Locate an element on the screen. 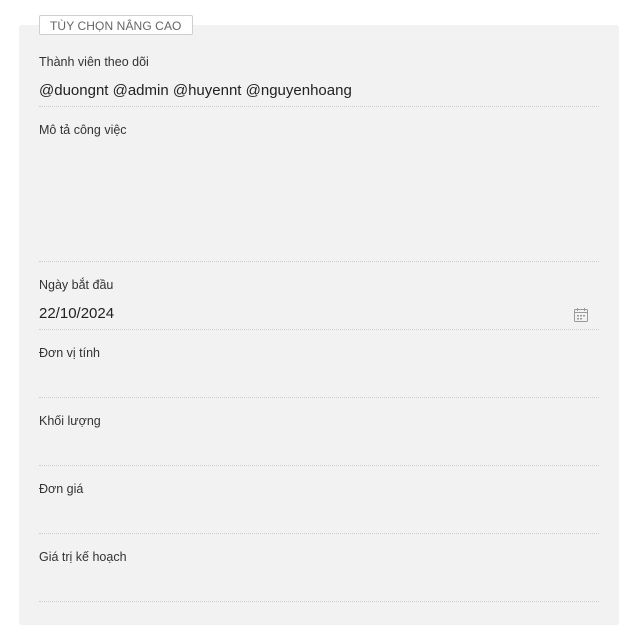  quantity-field: Khối lượng is located at coordinates (319, 438).